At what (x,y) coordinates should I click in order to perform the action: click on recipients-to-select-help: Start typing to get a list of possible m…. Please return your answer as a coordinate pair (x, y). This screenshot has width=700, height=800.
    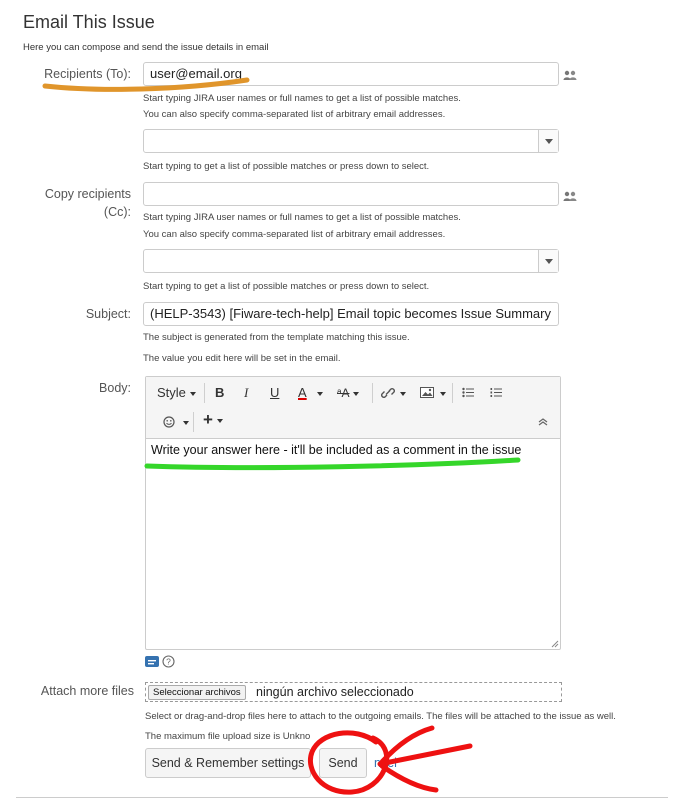
    Looking at the image, I should click on (286, 166).